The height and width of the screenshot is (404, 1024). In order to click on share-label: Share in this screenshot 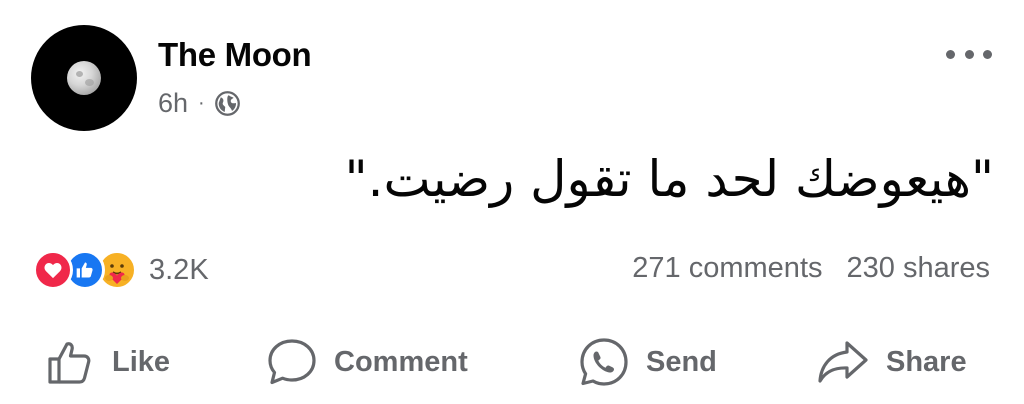, I will do `click(926, 361)`.